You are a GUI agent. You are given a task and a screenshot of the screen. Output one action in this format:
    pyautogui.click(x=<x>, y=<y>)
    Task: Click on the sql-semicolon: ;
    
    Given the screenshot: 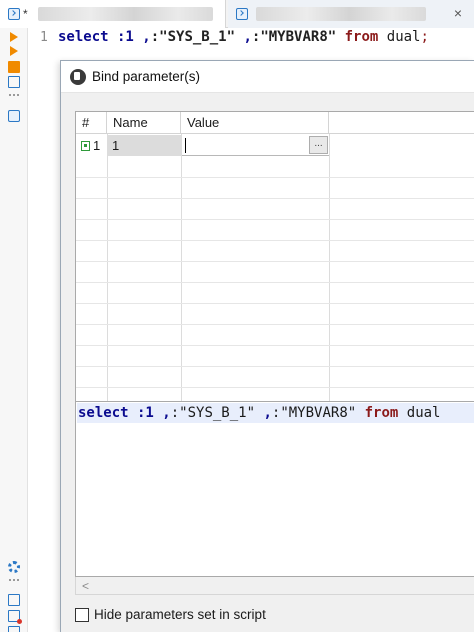 What is the action you would take?
    pyautogui.click(x=424, y=37)
    